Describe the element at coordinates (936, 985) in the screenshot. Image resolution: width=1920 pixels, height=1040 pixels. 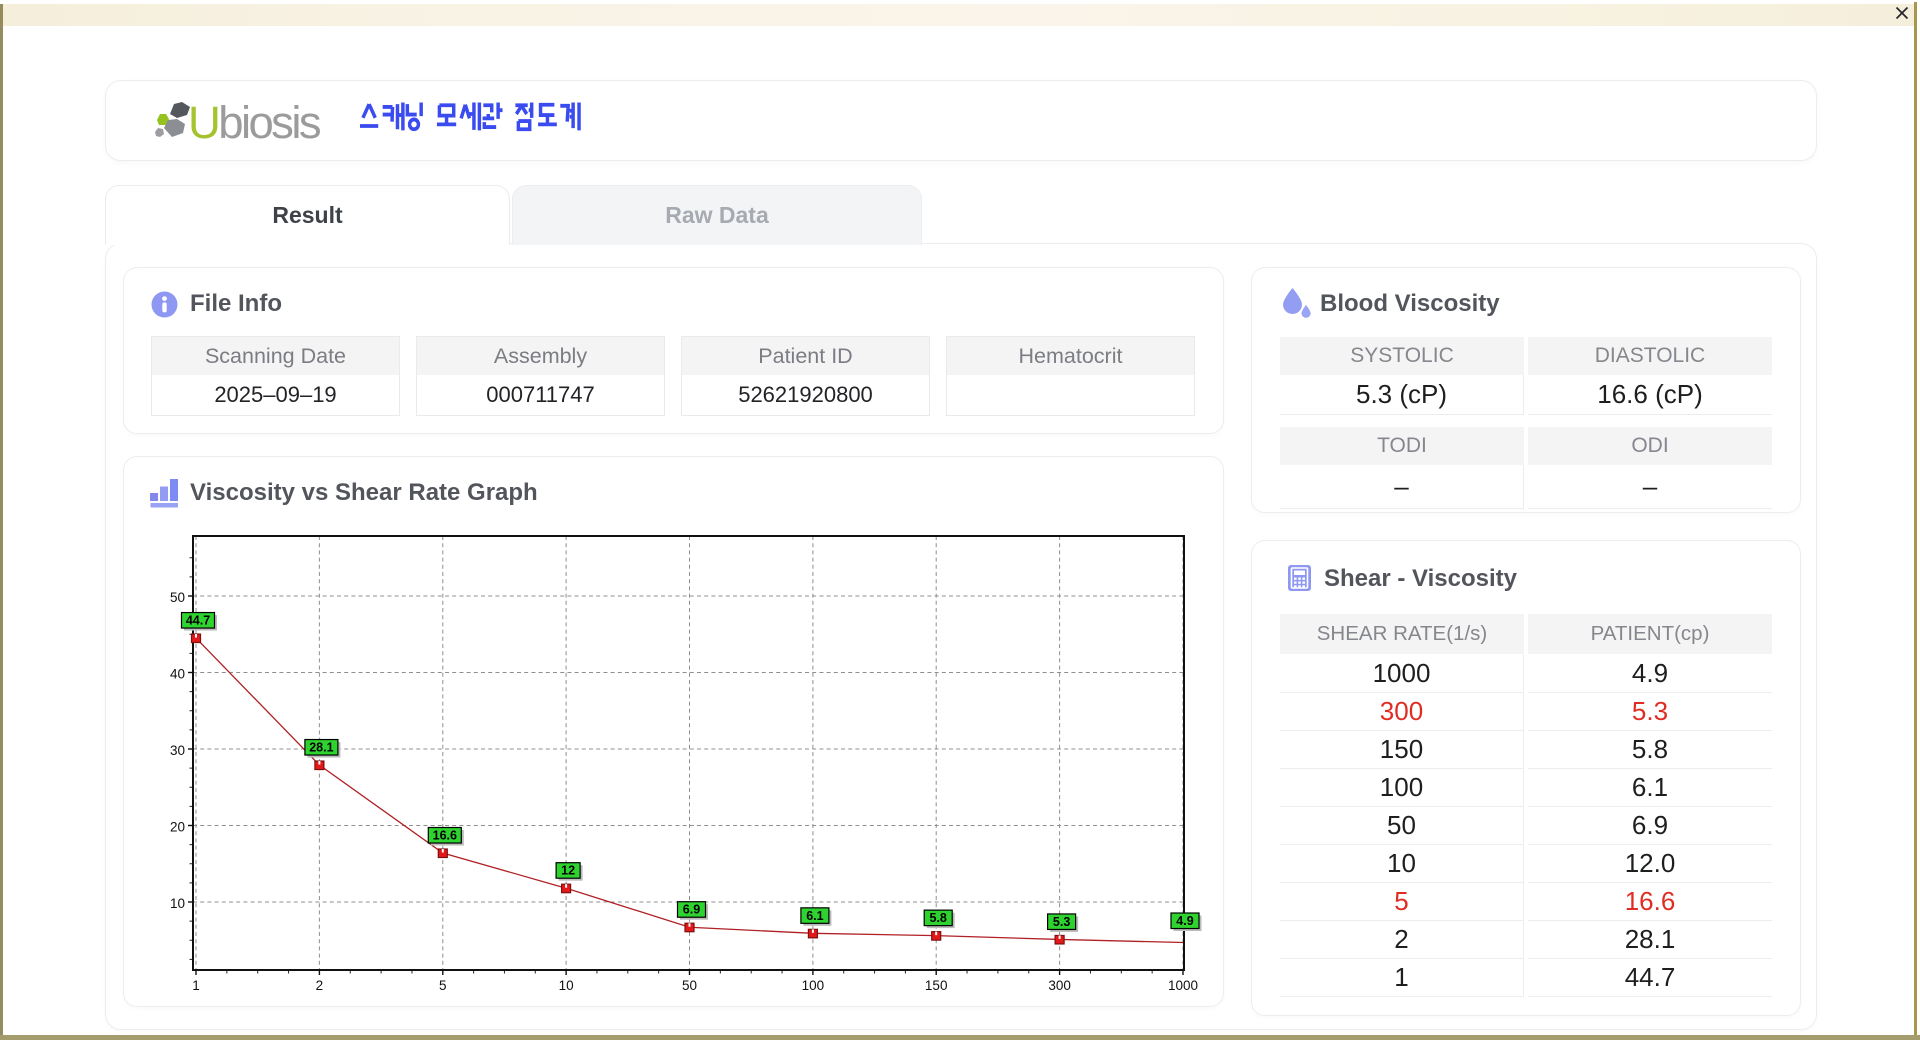
I see `svg-text: 150` at that location.